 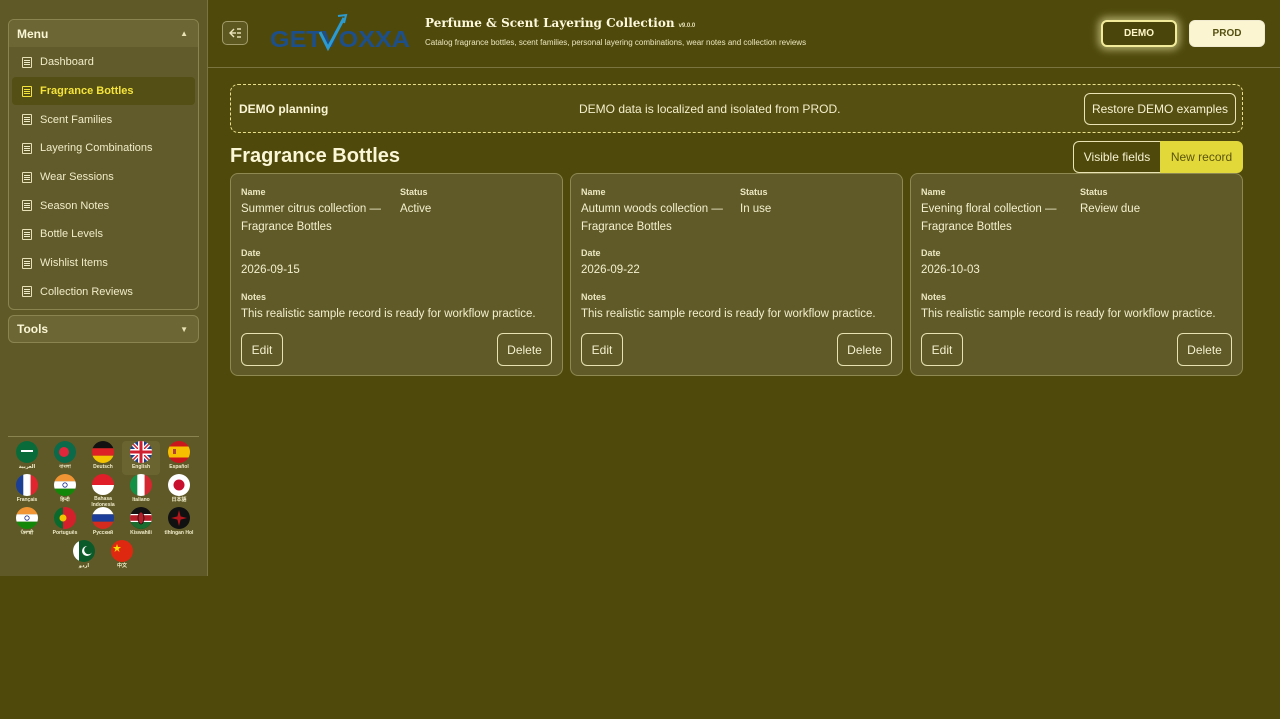 What do you see at coordinates (76, 119) in the screenshot?
I see `sidebar-item-label: Scent Families` at bounding box center [76, 119].